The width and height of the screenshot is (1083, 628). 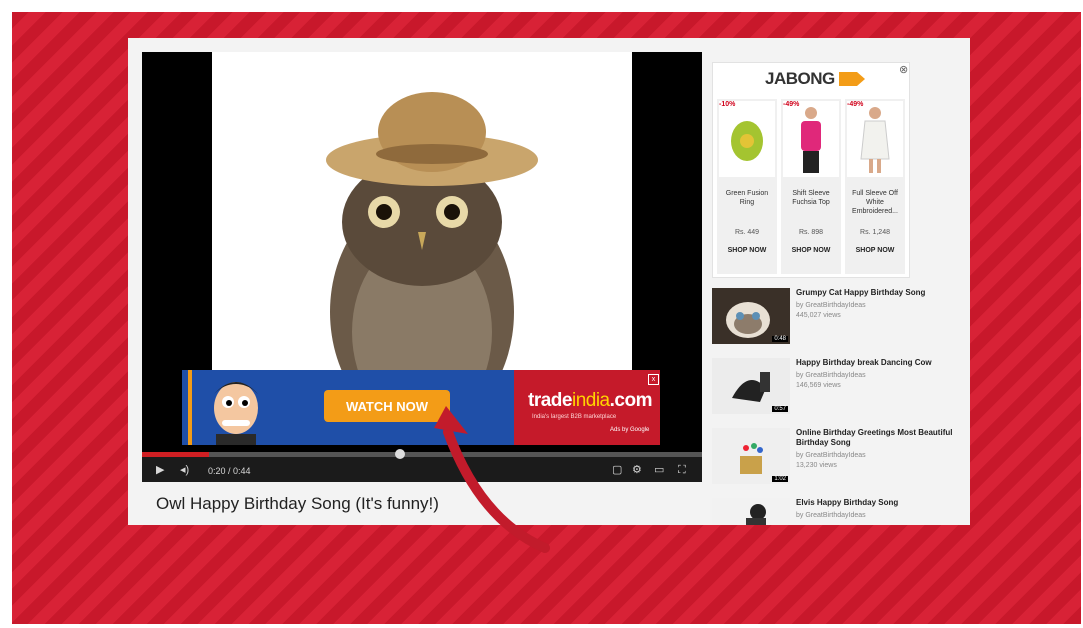 I want to click on video-duration: 0:57, so click(x=780, y=409).